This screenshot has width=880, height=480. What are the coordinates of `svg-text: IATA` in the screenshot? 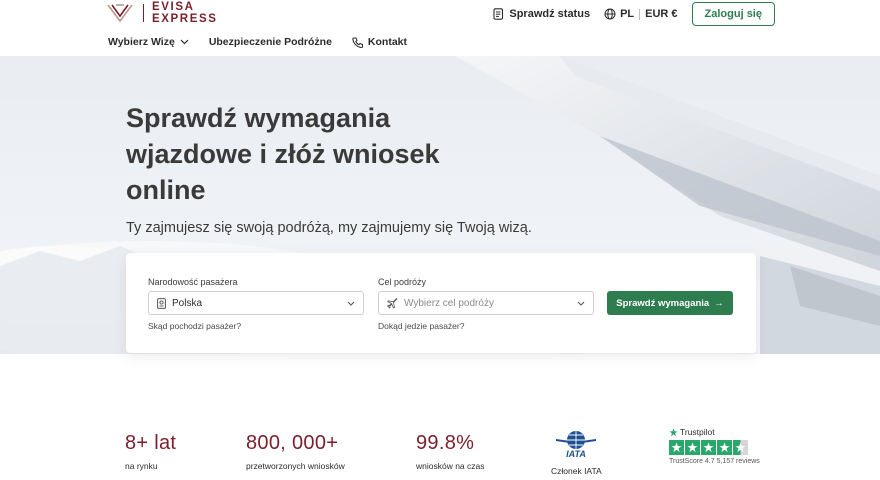 It's located at (576, 453).